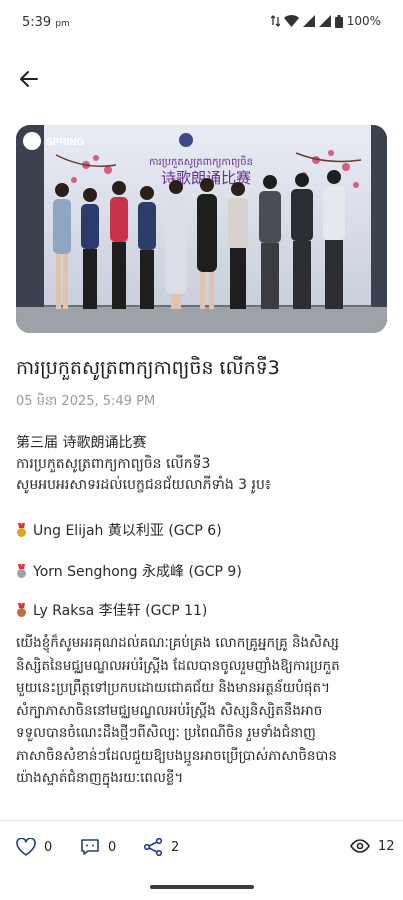 The height and width of the screenshot is (900, 403). What do you see at coordinates (21, 571) in the screenshot?
I see `silver-medal-icon` at bounding box center [21, 571].